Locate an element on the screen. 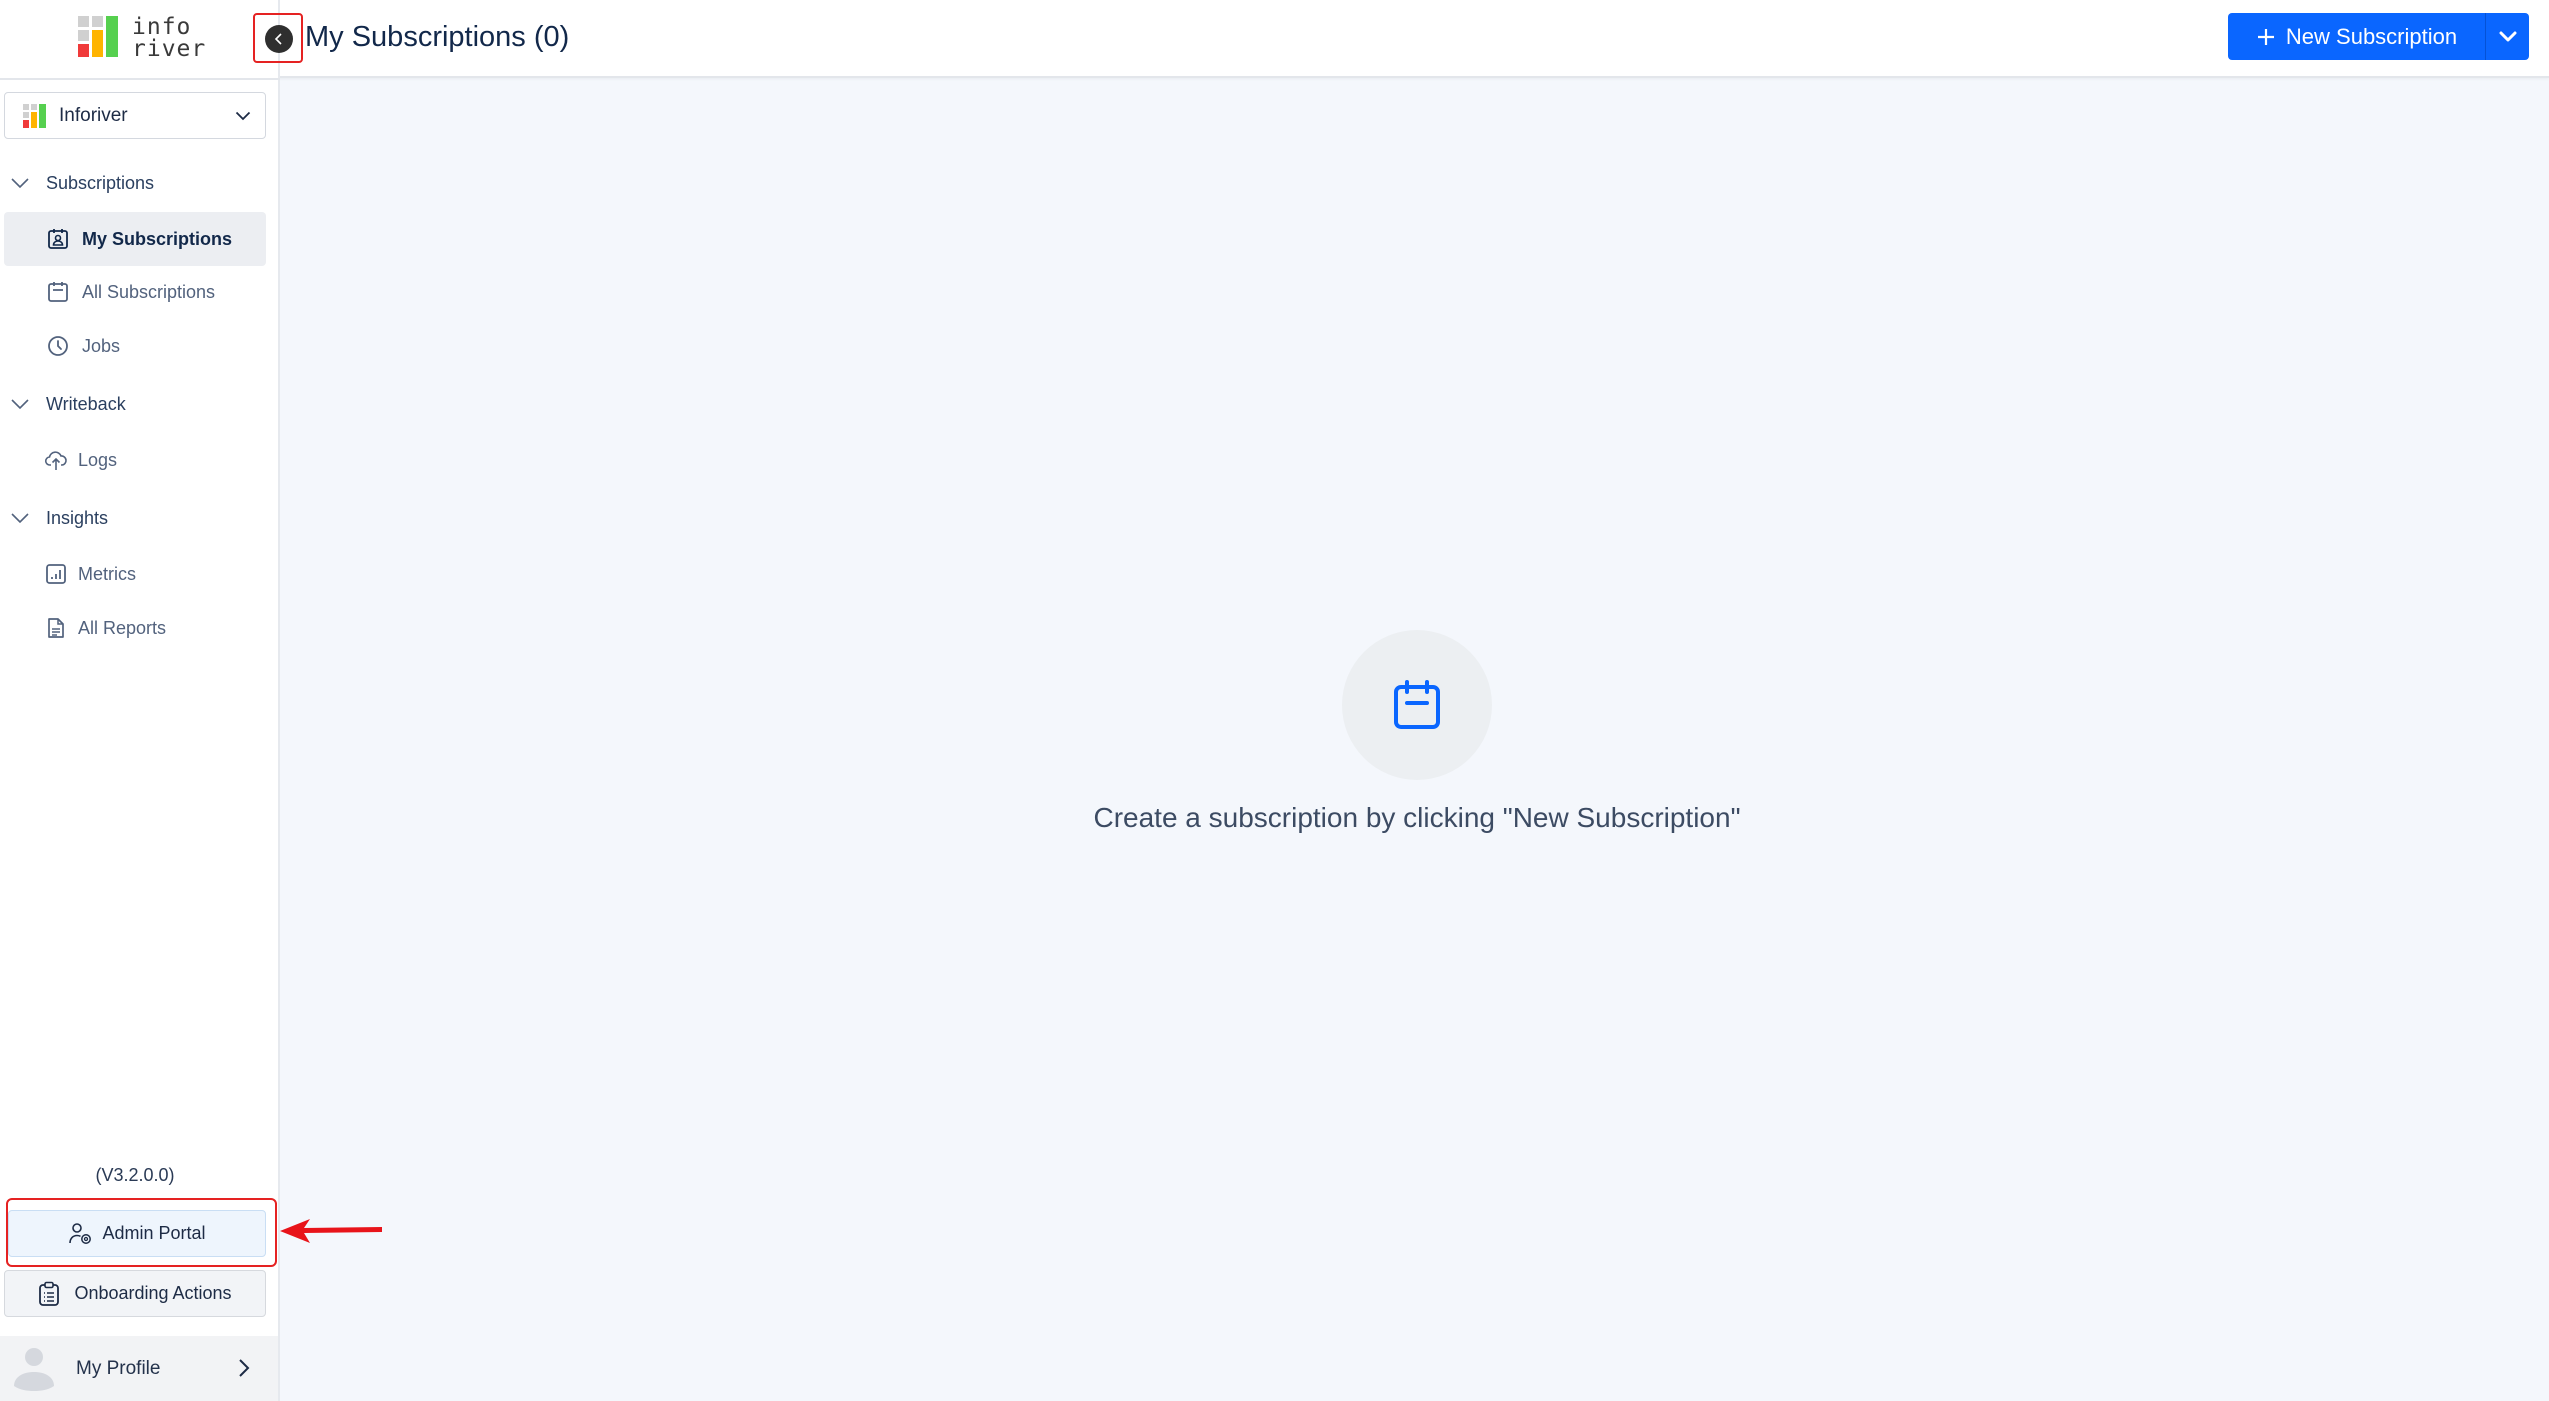 This screenshot has width=2549, height=1401. sidebar-item-label: Logs is located at coordinates (98, 459).